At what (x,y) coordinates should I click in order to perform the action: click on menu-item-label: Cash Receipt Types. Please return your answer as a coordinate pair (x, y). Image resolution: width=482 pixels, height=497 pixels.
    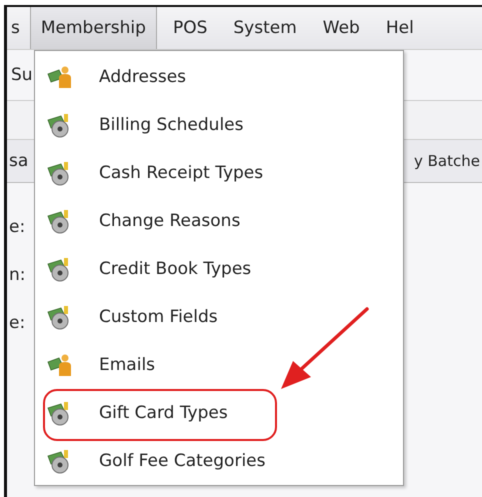
    Looking at the image, I should click on (181, 173).